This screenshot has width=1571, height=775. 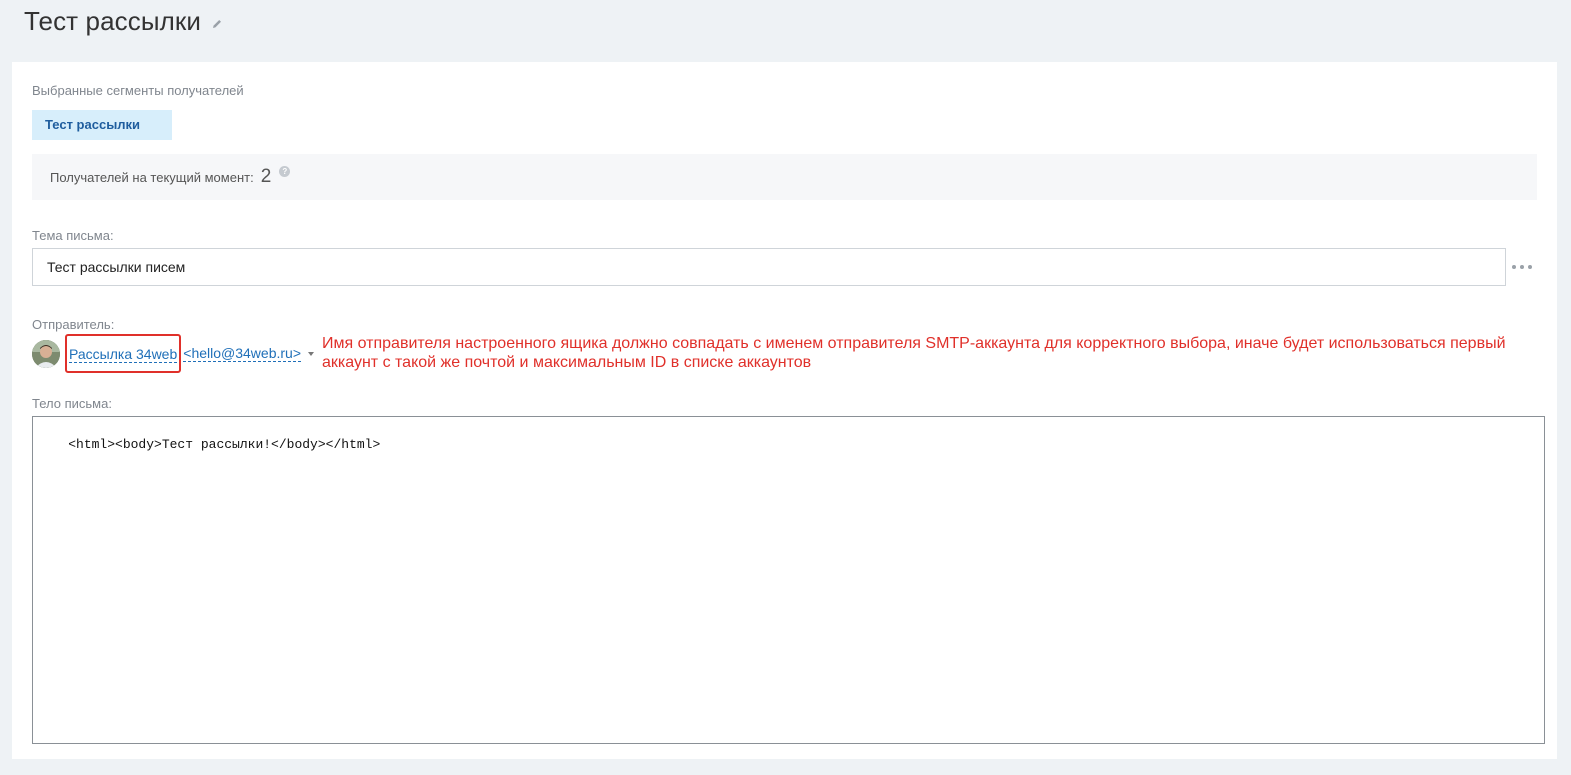 I want to click on help-icon: ?, so click(x=285, y=171).